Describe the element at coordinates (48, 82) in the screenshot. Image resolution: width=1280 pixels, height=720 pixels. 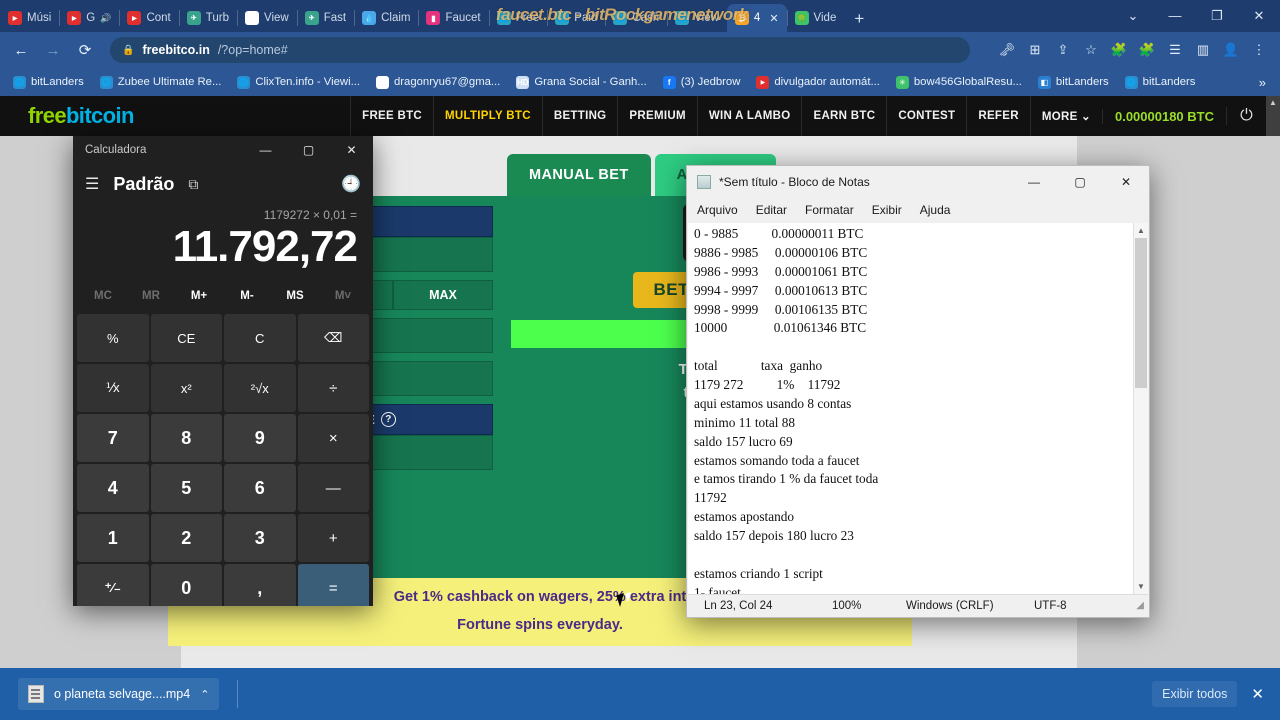
I see `bookmark-item: bitLanders` at that location.